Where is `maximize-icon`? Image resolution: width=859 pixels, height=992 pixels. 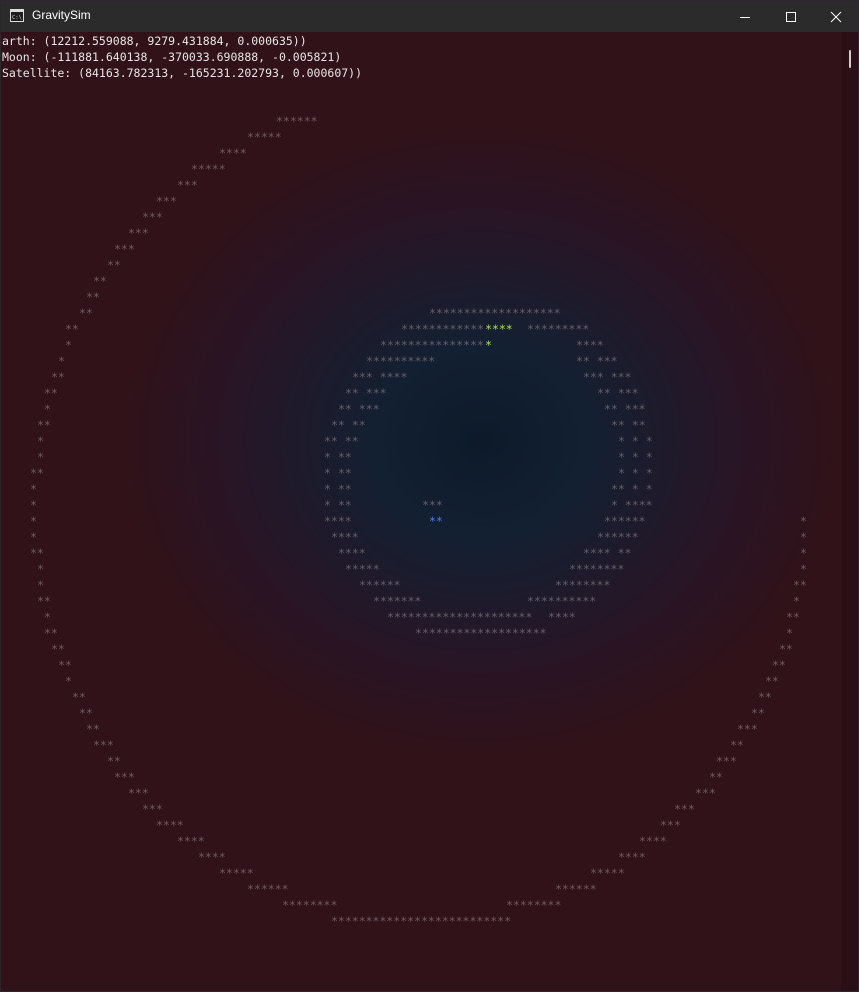 maximize-icon is located at coordinates (791, 16).